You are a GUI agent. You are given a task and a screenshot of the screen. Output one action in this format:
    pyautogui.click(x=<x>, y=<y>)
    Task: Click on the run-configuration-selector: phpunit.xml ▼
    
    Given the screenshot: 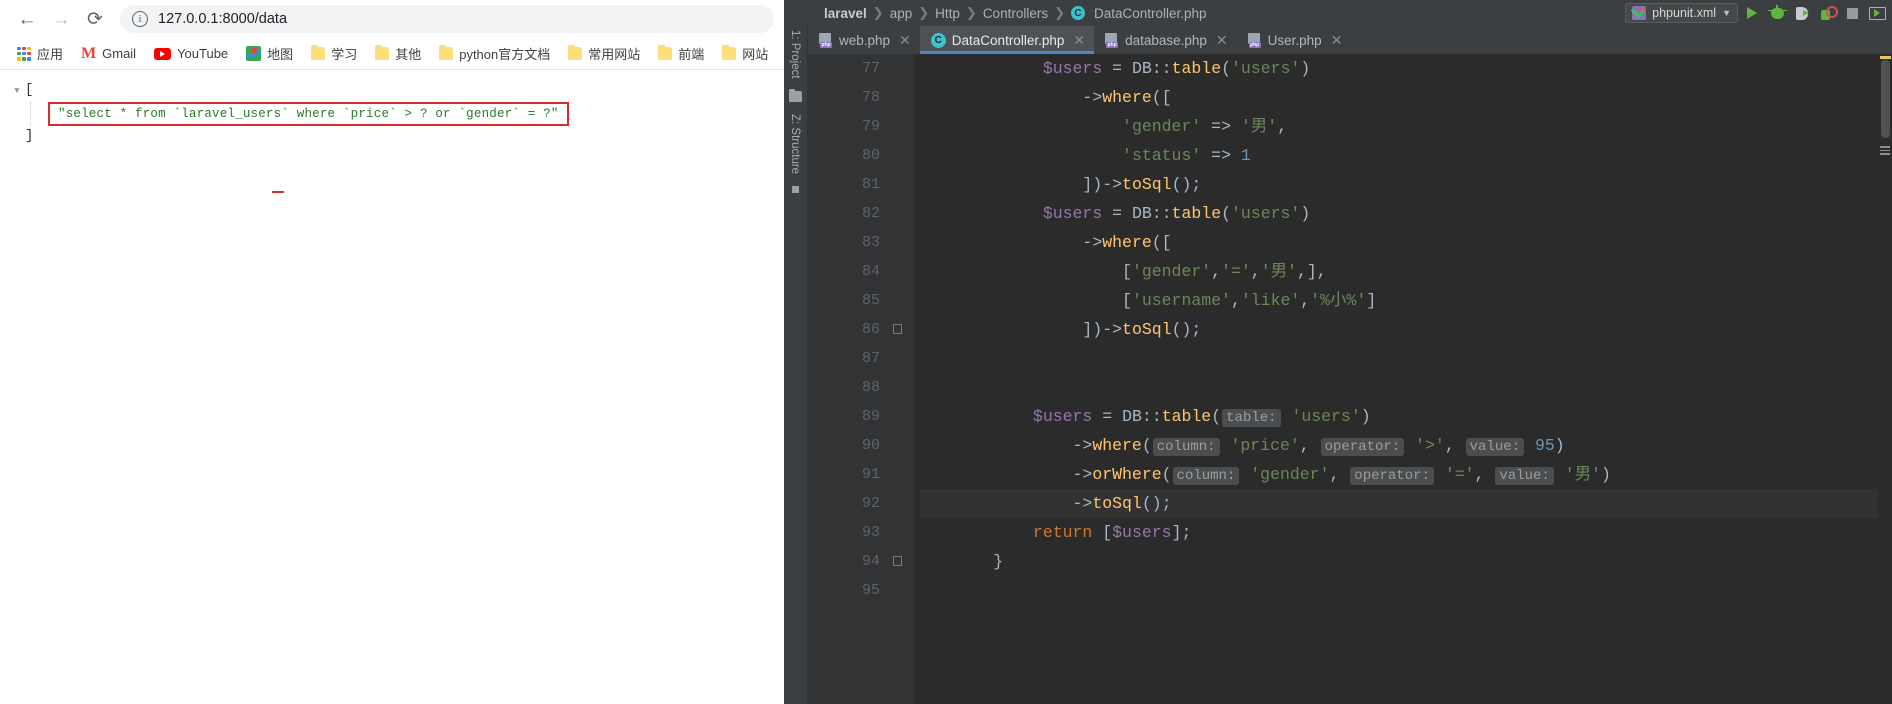 What is the action you would take?
    pyautogui.click(x=1681, y=13)
    